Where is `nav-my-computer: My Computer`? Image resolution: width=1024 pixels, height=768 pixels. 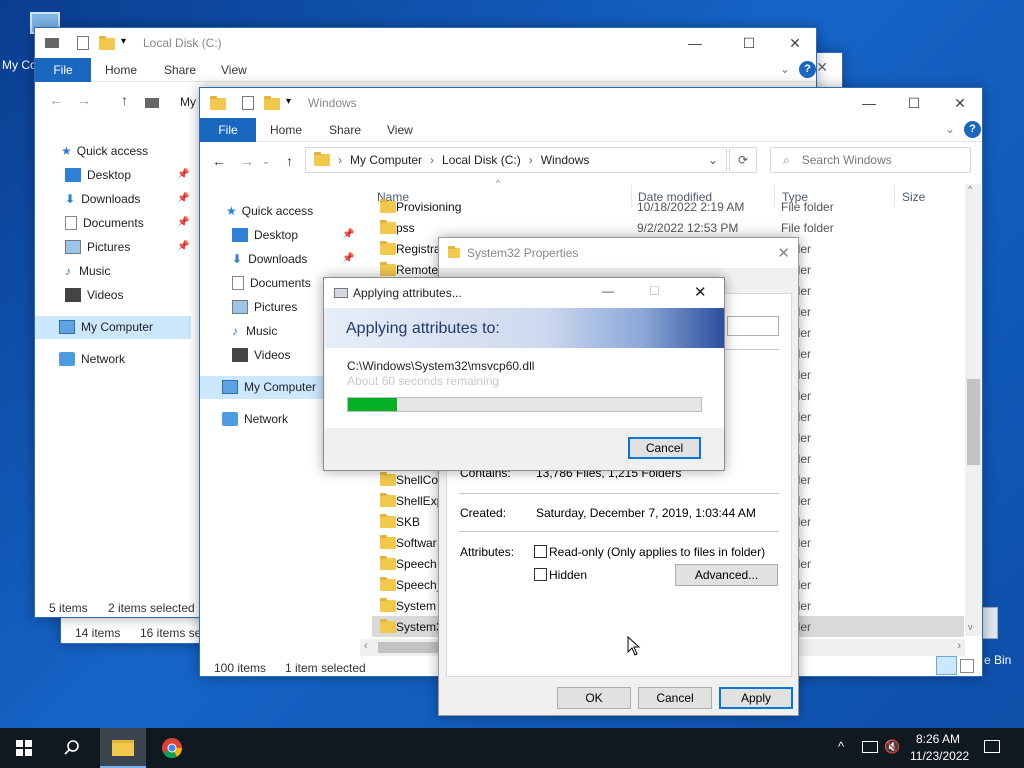
nav-my-computer: My Computer is located at coordinates (106, 327).